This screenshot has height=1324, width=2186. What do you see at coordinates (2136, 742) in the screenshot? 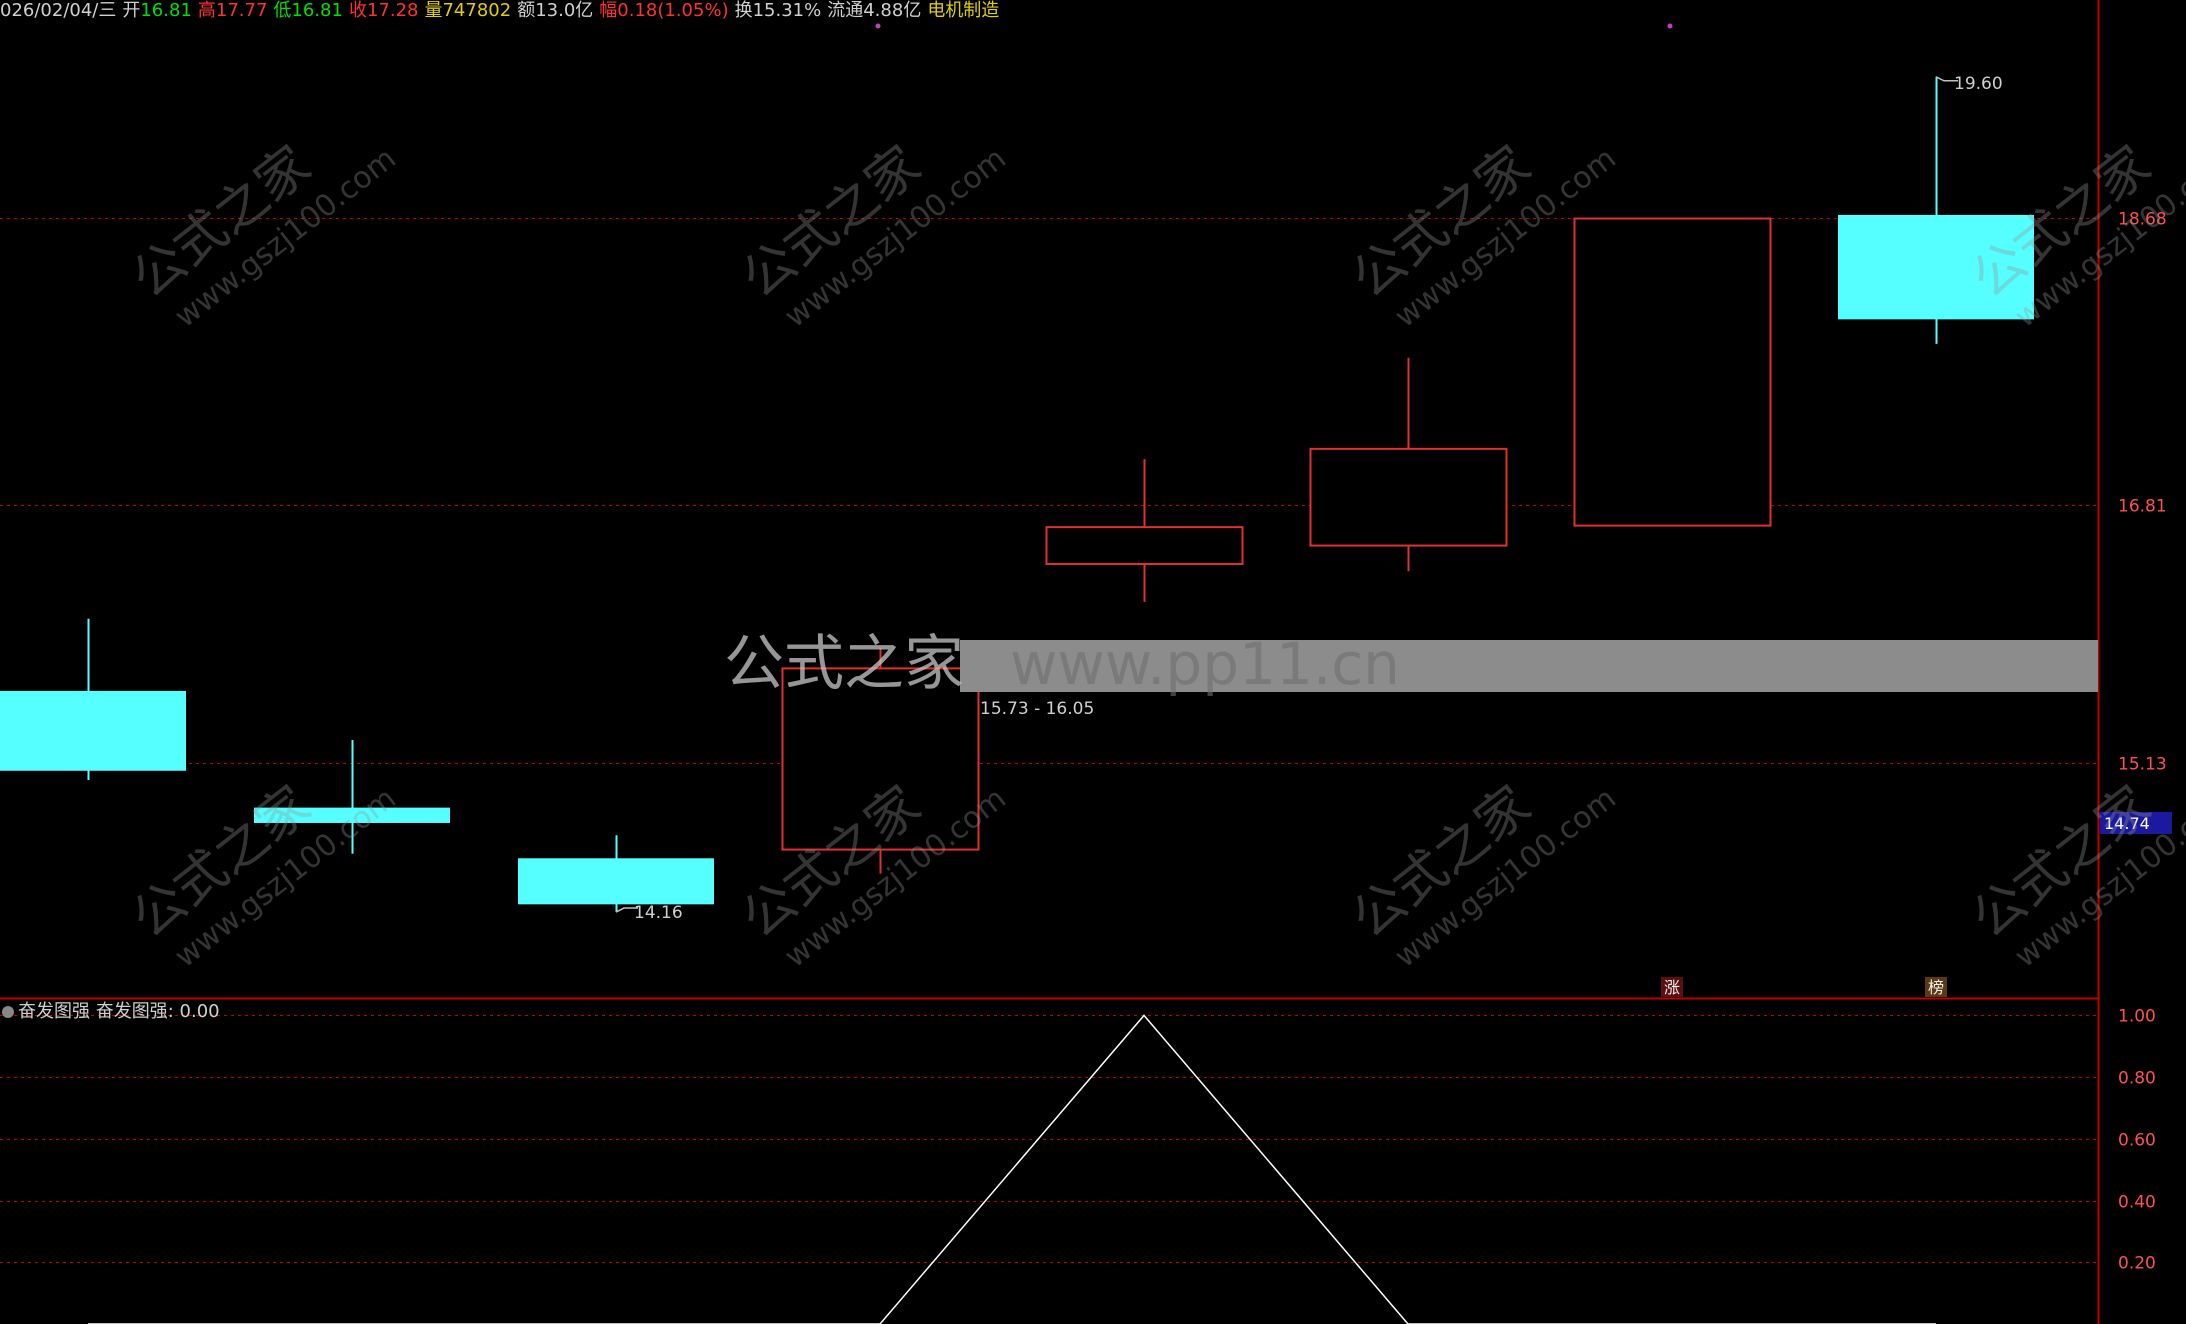
I see `price-axis: 18.6816.8115.1314.741.000.800.600.400.20` at bounding box center [2136, 742].